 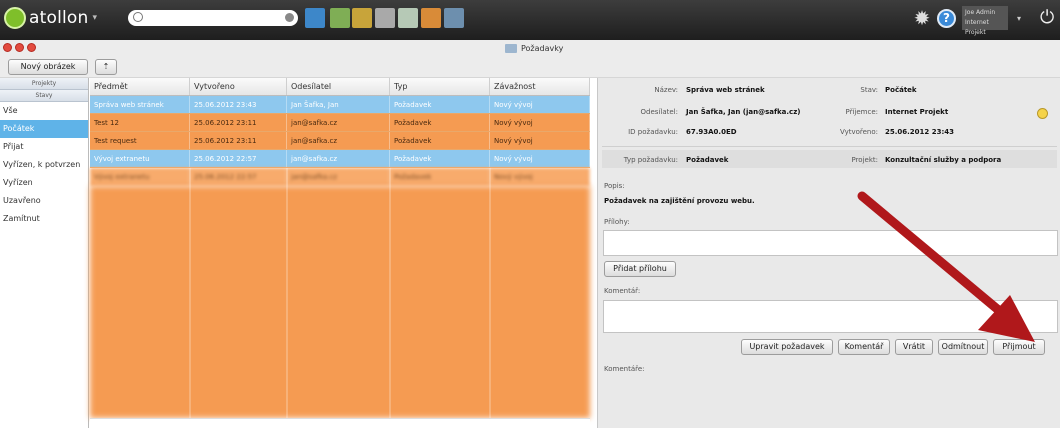 I want to click on window-title-text: Požadavky, so click(x=542, y=48).